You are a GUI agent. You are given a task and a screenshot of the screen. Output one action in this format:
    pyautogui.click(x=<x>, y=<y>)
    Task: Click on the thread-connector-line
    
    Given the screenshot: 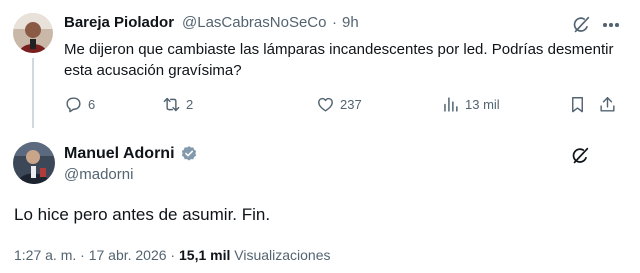 What is the action you would take?
    pyautogui.click(x=33, y=93)
    